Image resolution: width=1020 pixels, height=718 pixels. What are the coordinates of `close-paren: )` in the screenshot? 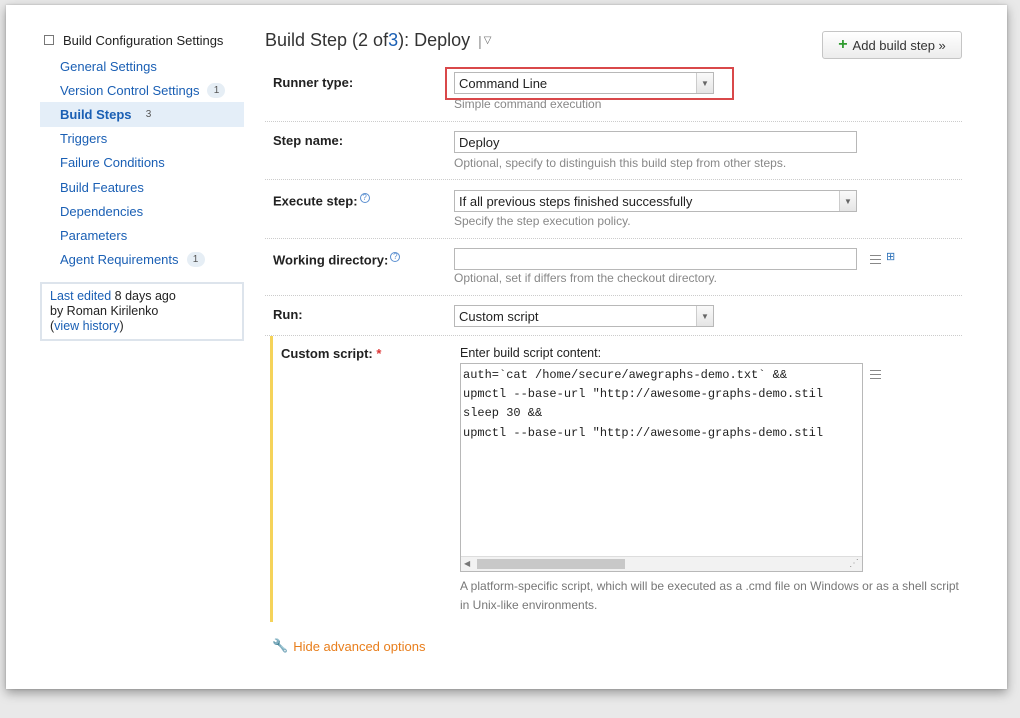 It's located at (121, 325).